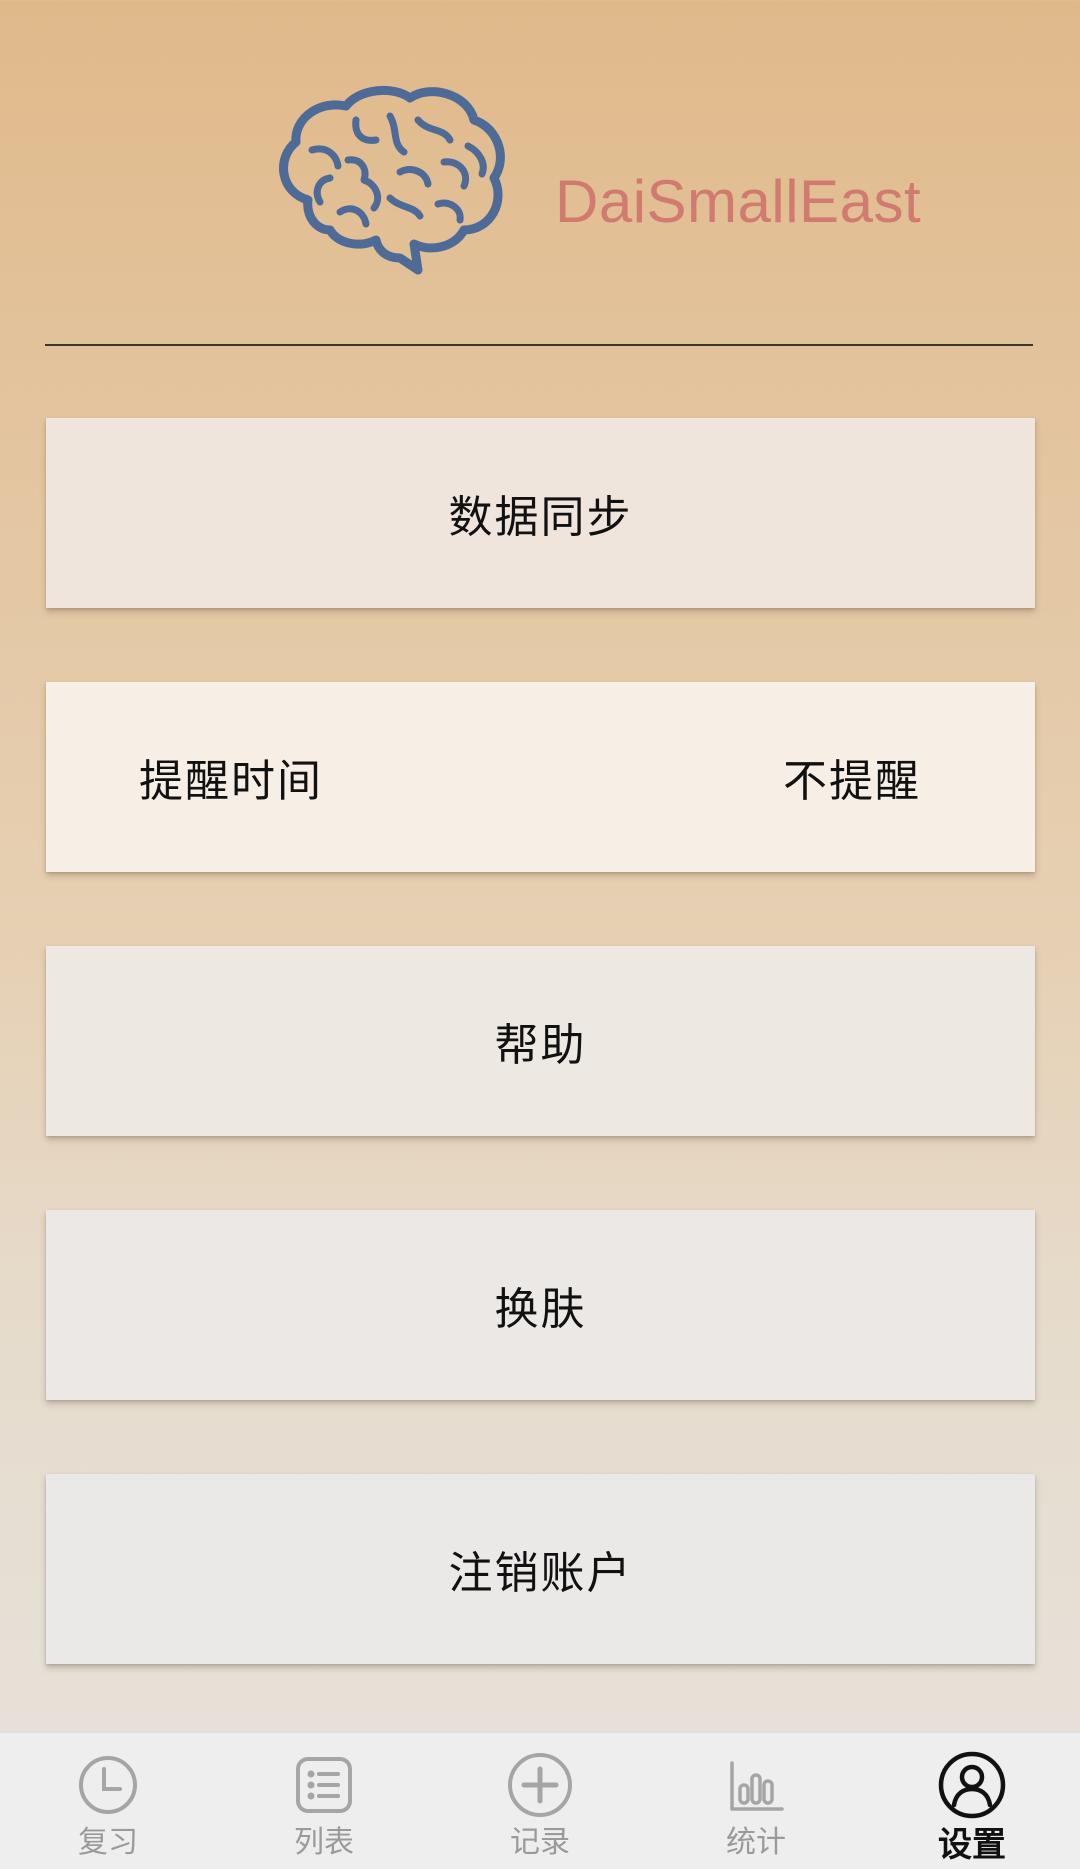 The height and width of the screenshot is (1869, 1080). I want to click on logout-account-button: 注销账户, so click(540, 1569).